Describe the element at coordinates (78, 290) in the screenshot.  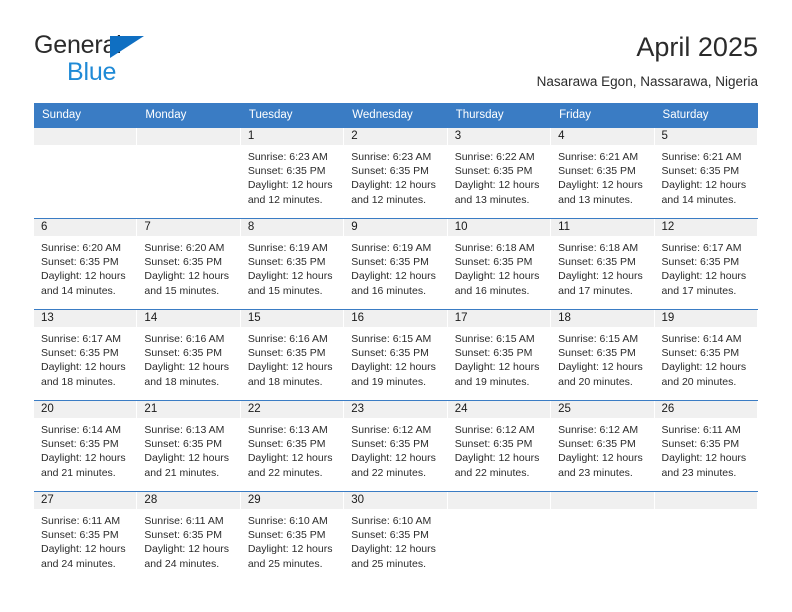
I see `daylight-text-line2: and 14 minutes.` at that location.